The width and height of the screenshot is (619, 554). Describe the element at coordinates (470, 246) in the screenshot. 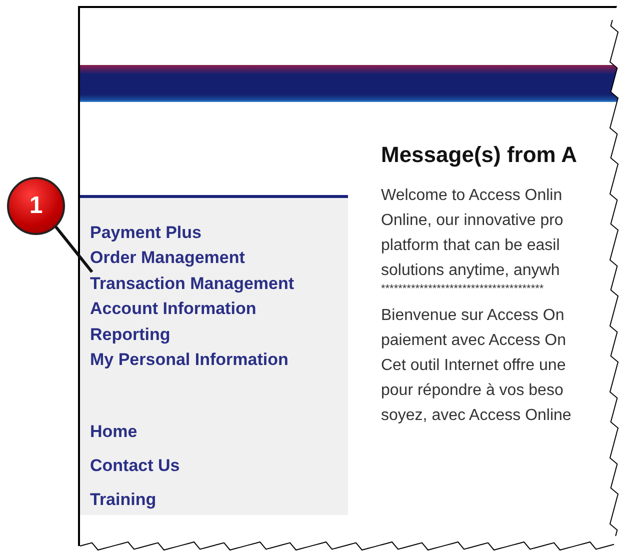

I see `message-text: platform that can be easil` at that location.